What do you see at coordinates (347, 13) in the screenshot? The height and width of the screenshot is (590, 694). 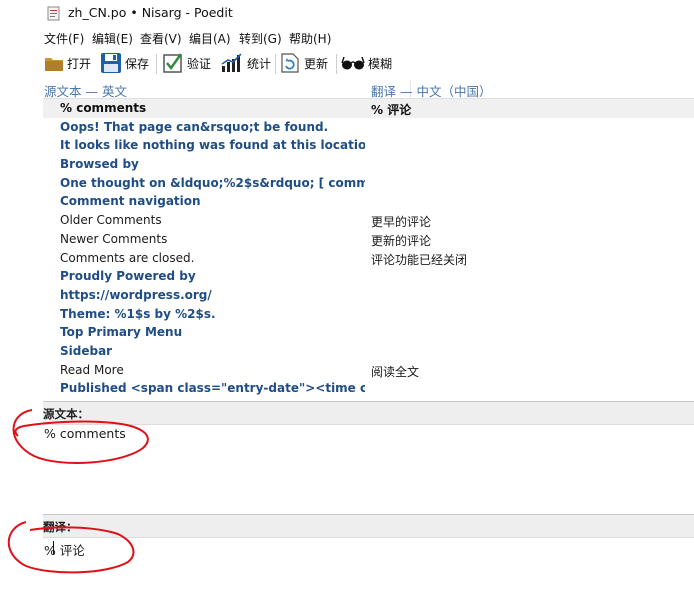 I see `title-bar: zh_CN.po • Nisarg - Poedit` at bounding box center [347, 13].